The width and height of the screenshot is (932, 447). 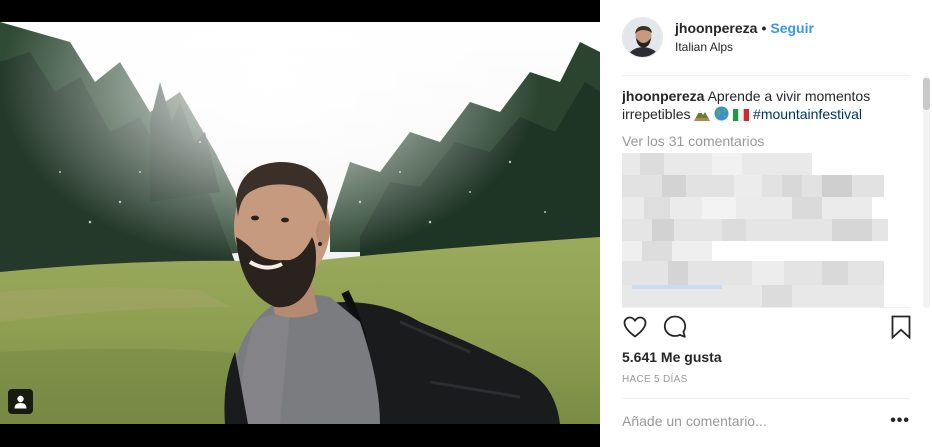 I want to click on post-header: jhoonpereza • Seguir Italian Alps, so click(x=767, y=37).